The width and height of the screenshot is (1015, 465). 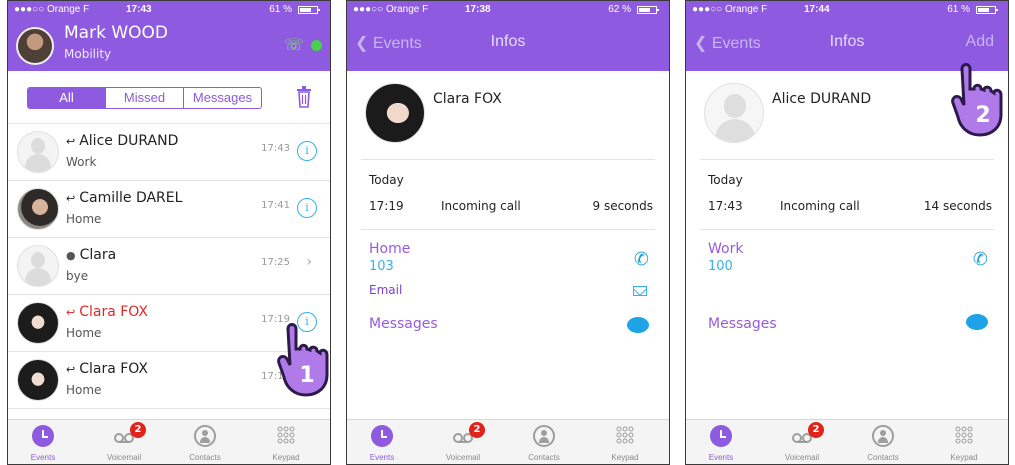 I want to click on battery-percent: 62 %, so click(x=619, y=9).